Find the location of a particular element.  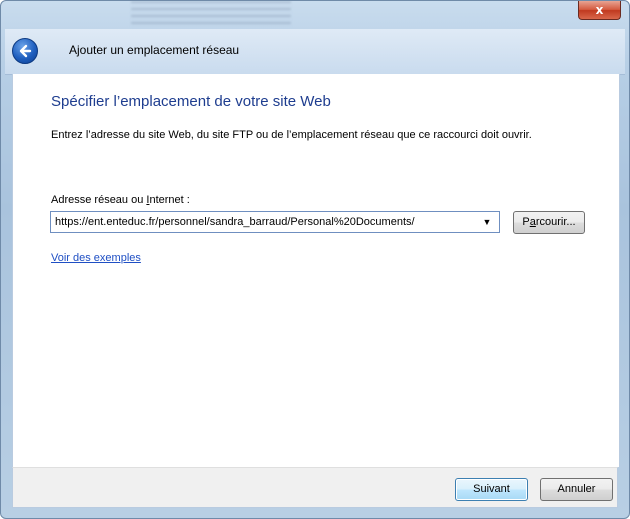

wizard-footer: Suivant Annuler is located at coordinates (315, 487).